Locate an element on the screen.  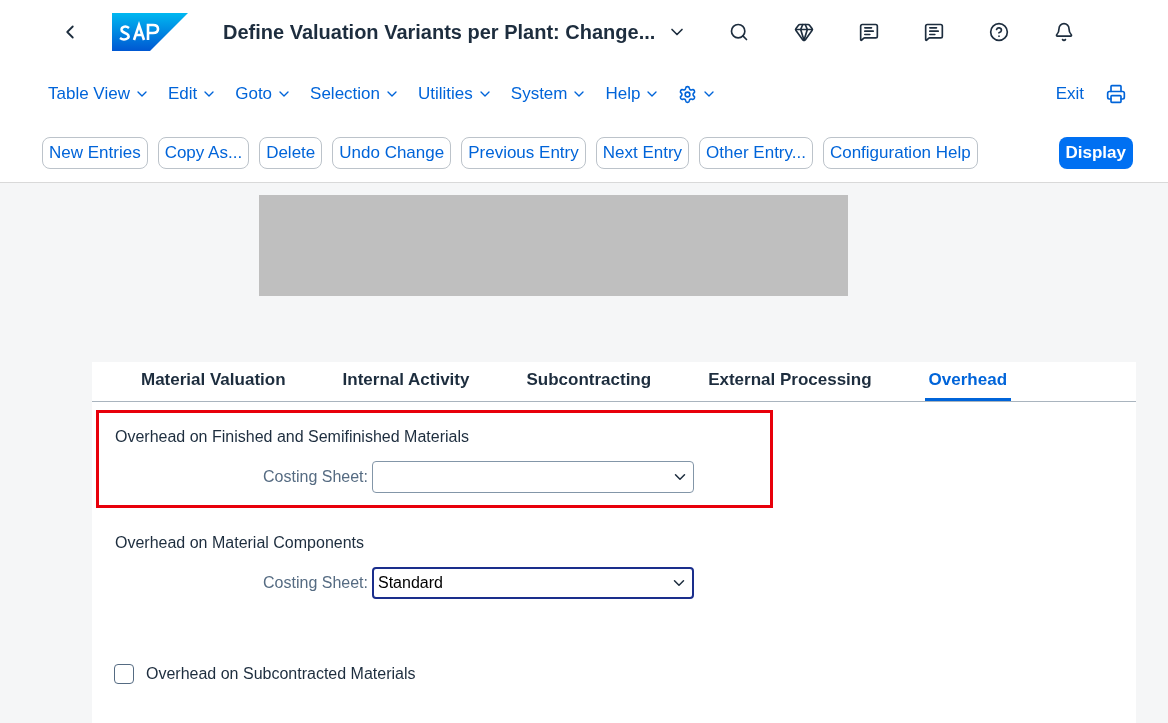
menu-item: Goto is located at coordinates (264, 94).